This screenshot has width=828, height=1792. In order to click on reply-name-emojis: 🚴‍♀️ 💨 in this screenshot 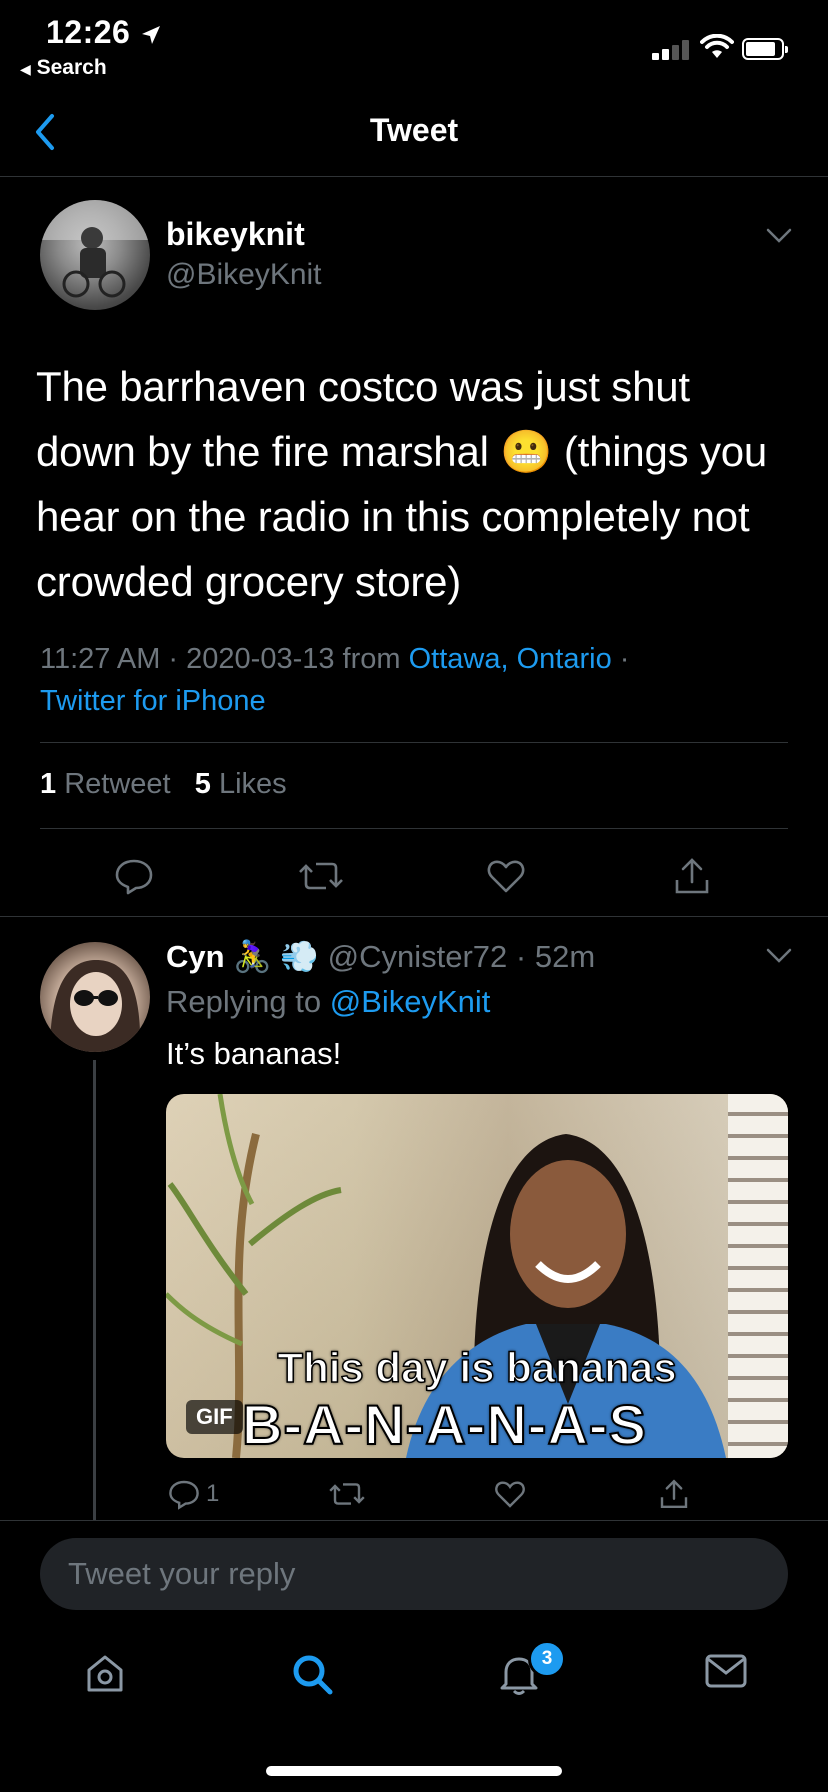, I will do `click(276, 956)`.